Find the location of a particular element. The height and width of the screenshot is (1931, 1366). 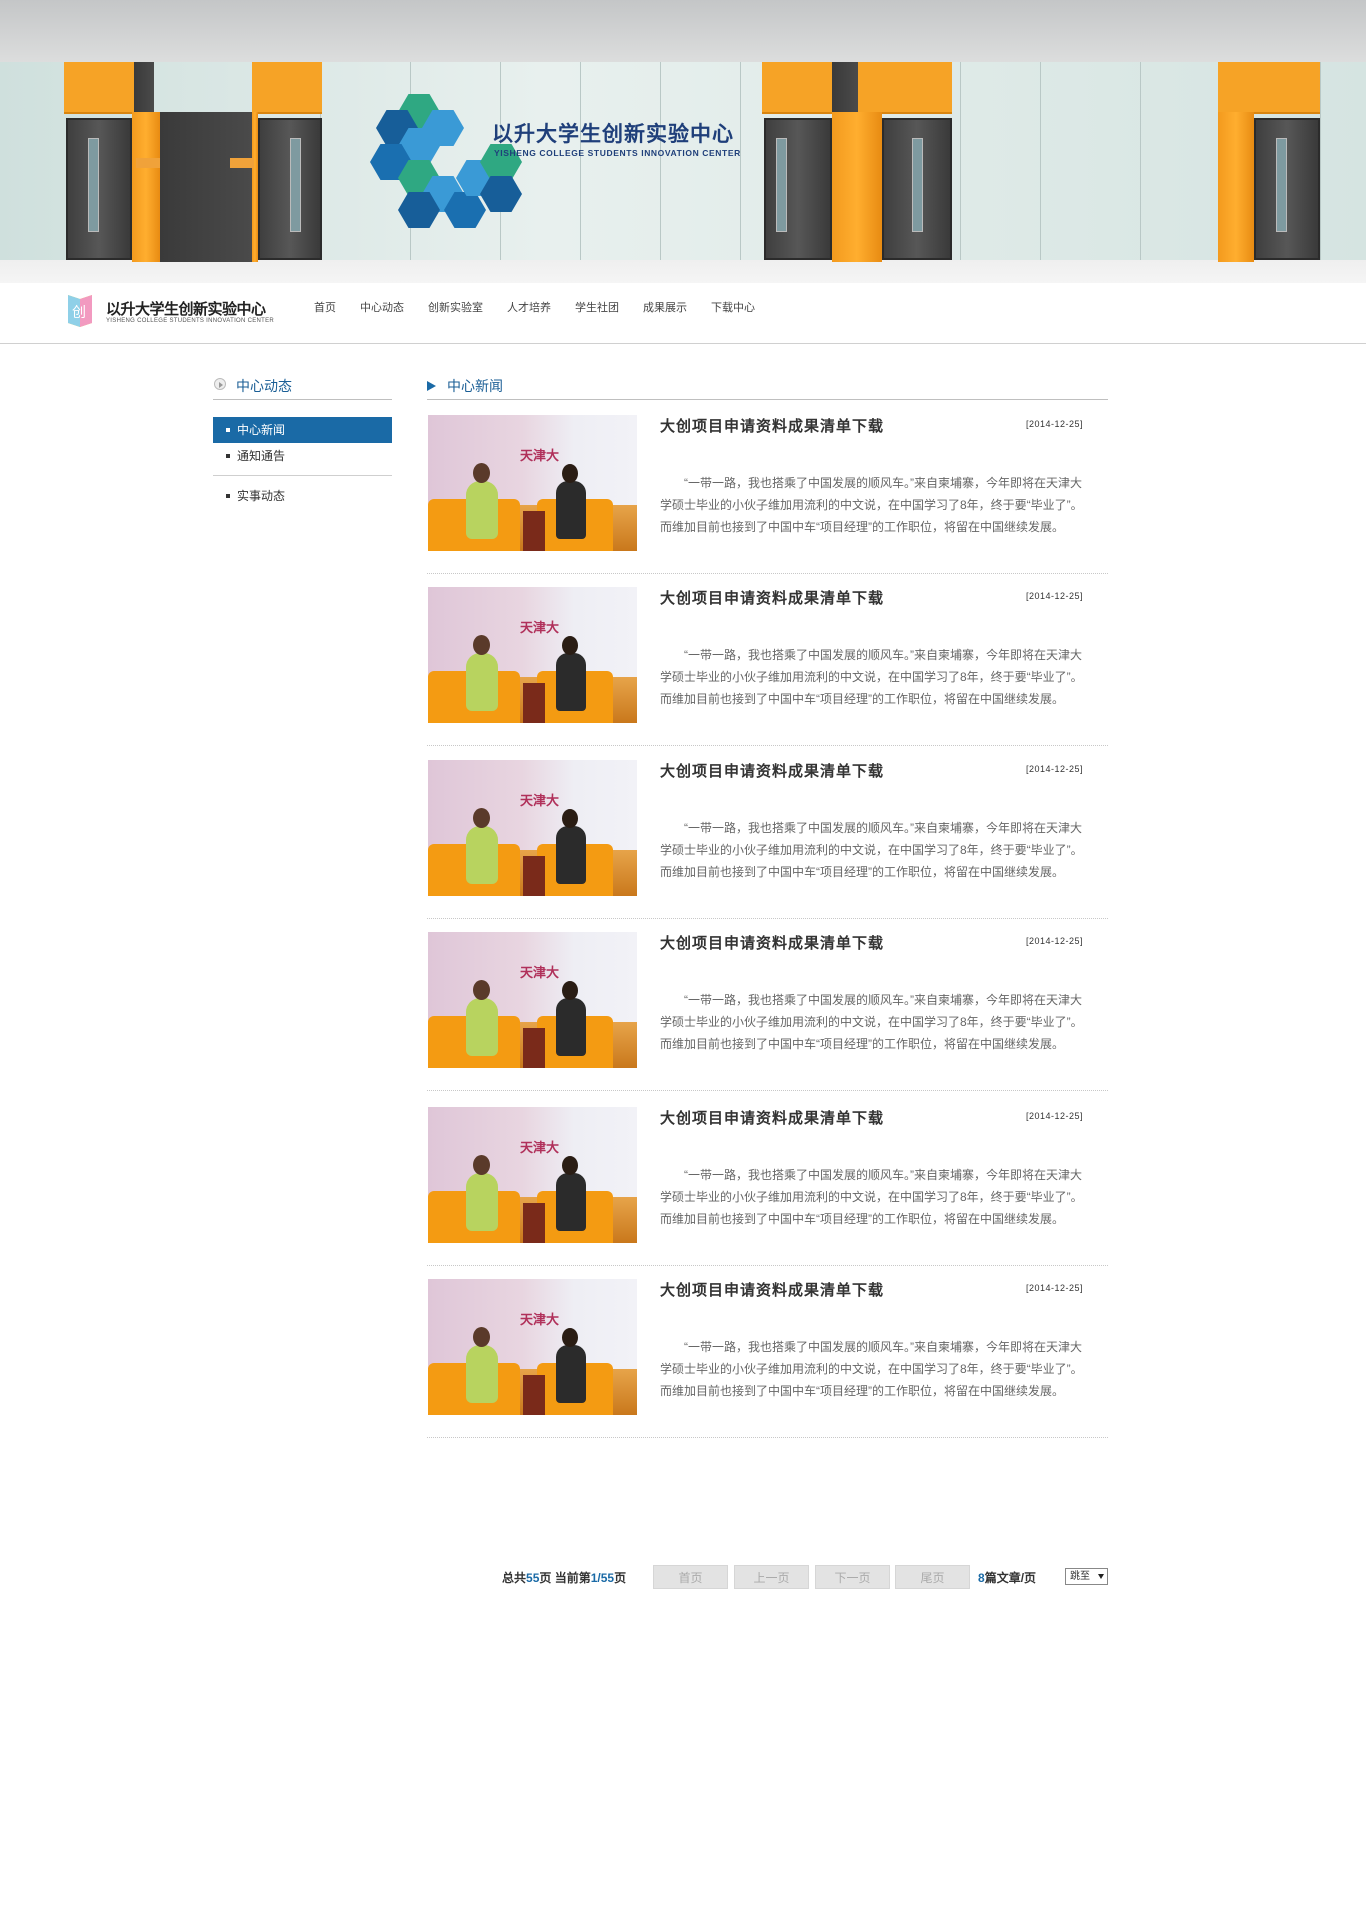

divider is located at coordinates (302, 475).